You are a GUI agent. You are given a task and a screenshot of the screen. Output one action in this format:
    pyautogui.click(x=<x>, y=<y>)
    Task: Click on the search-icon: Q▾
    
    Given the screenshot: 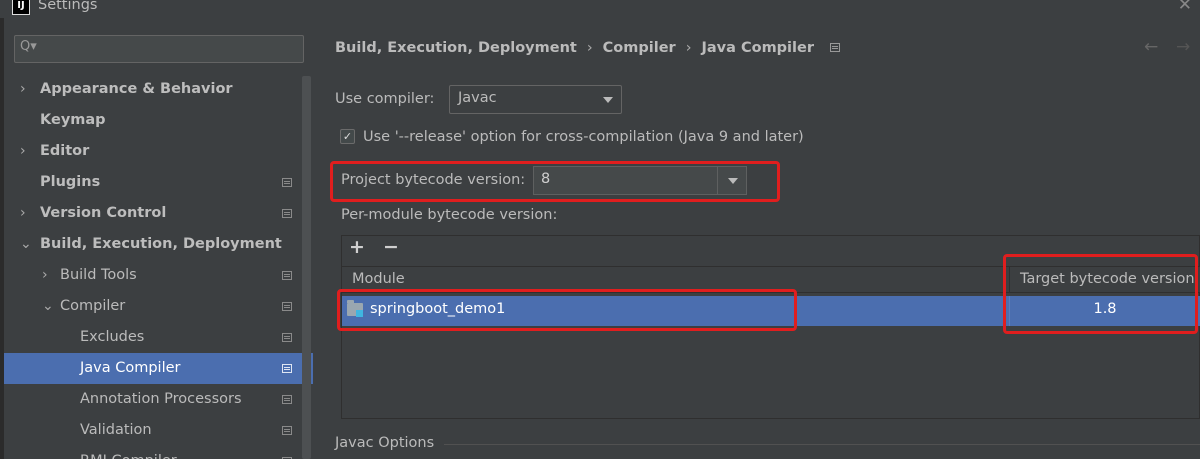 What is the action you would take?
    pyautogui.click(x=28, y=46)
    